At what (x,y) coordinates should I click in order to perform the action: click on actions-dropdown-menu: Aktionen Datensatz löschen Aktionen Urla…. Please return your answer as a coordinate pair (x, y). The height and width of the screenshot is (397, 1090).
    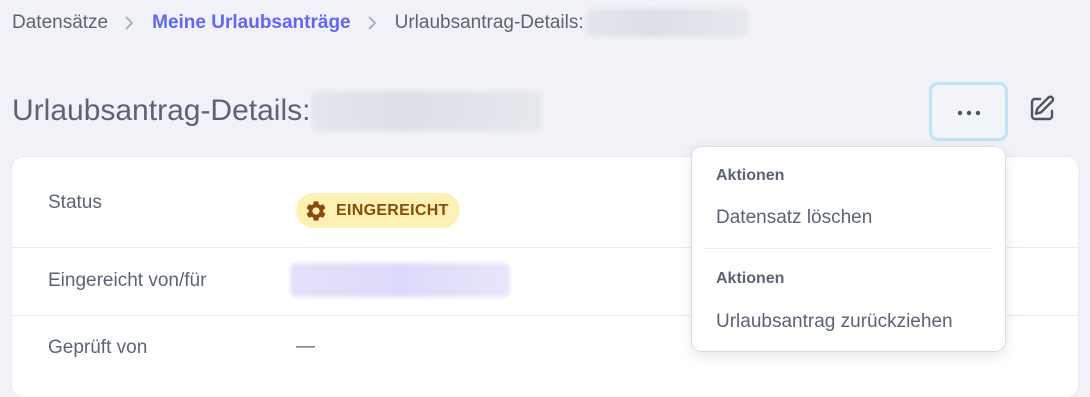
    Looking at the image, I should click on (848, 249).